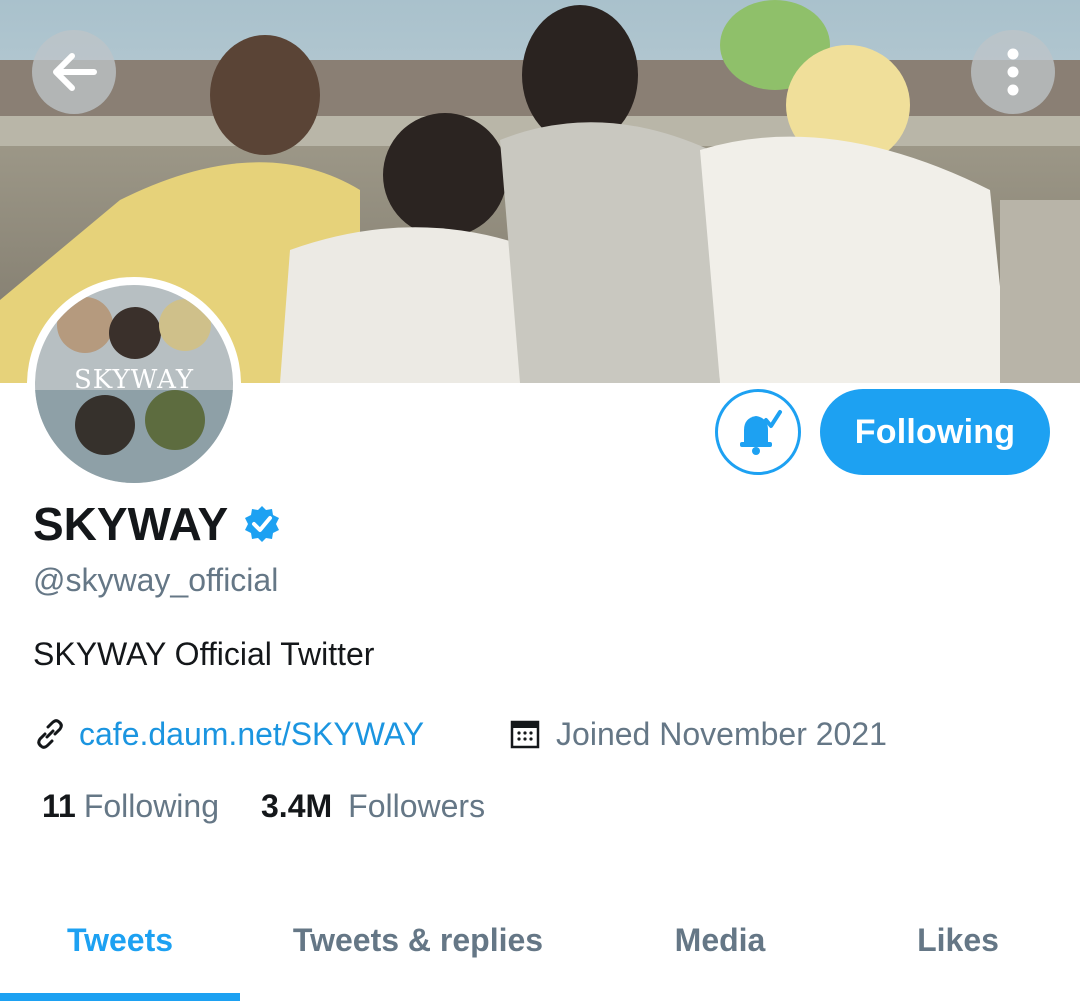  What do you see at coordinates (418, 940) in the screenshot?
I see `tab-tweets-and-replies: Tweets & replies` at bounding box center [418, 940].